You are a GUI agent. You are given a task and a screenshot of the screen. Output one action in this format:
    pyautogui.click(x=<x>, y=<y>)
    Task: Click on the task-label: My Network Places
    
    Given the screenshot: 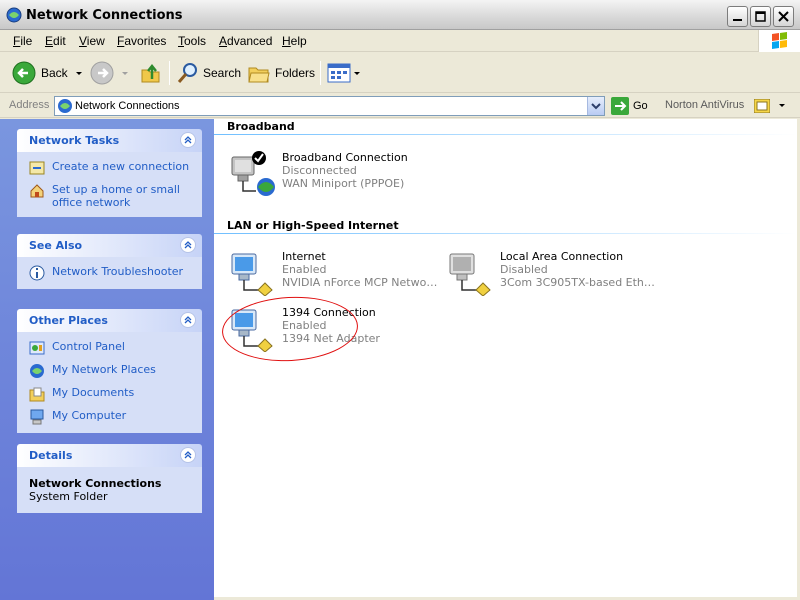 What is the action you would take?
    pyautogui.click(x=104, y=369)
    